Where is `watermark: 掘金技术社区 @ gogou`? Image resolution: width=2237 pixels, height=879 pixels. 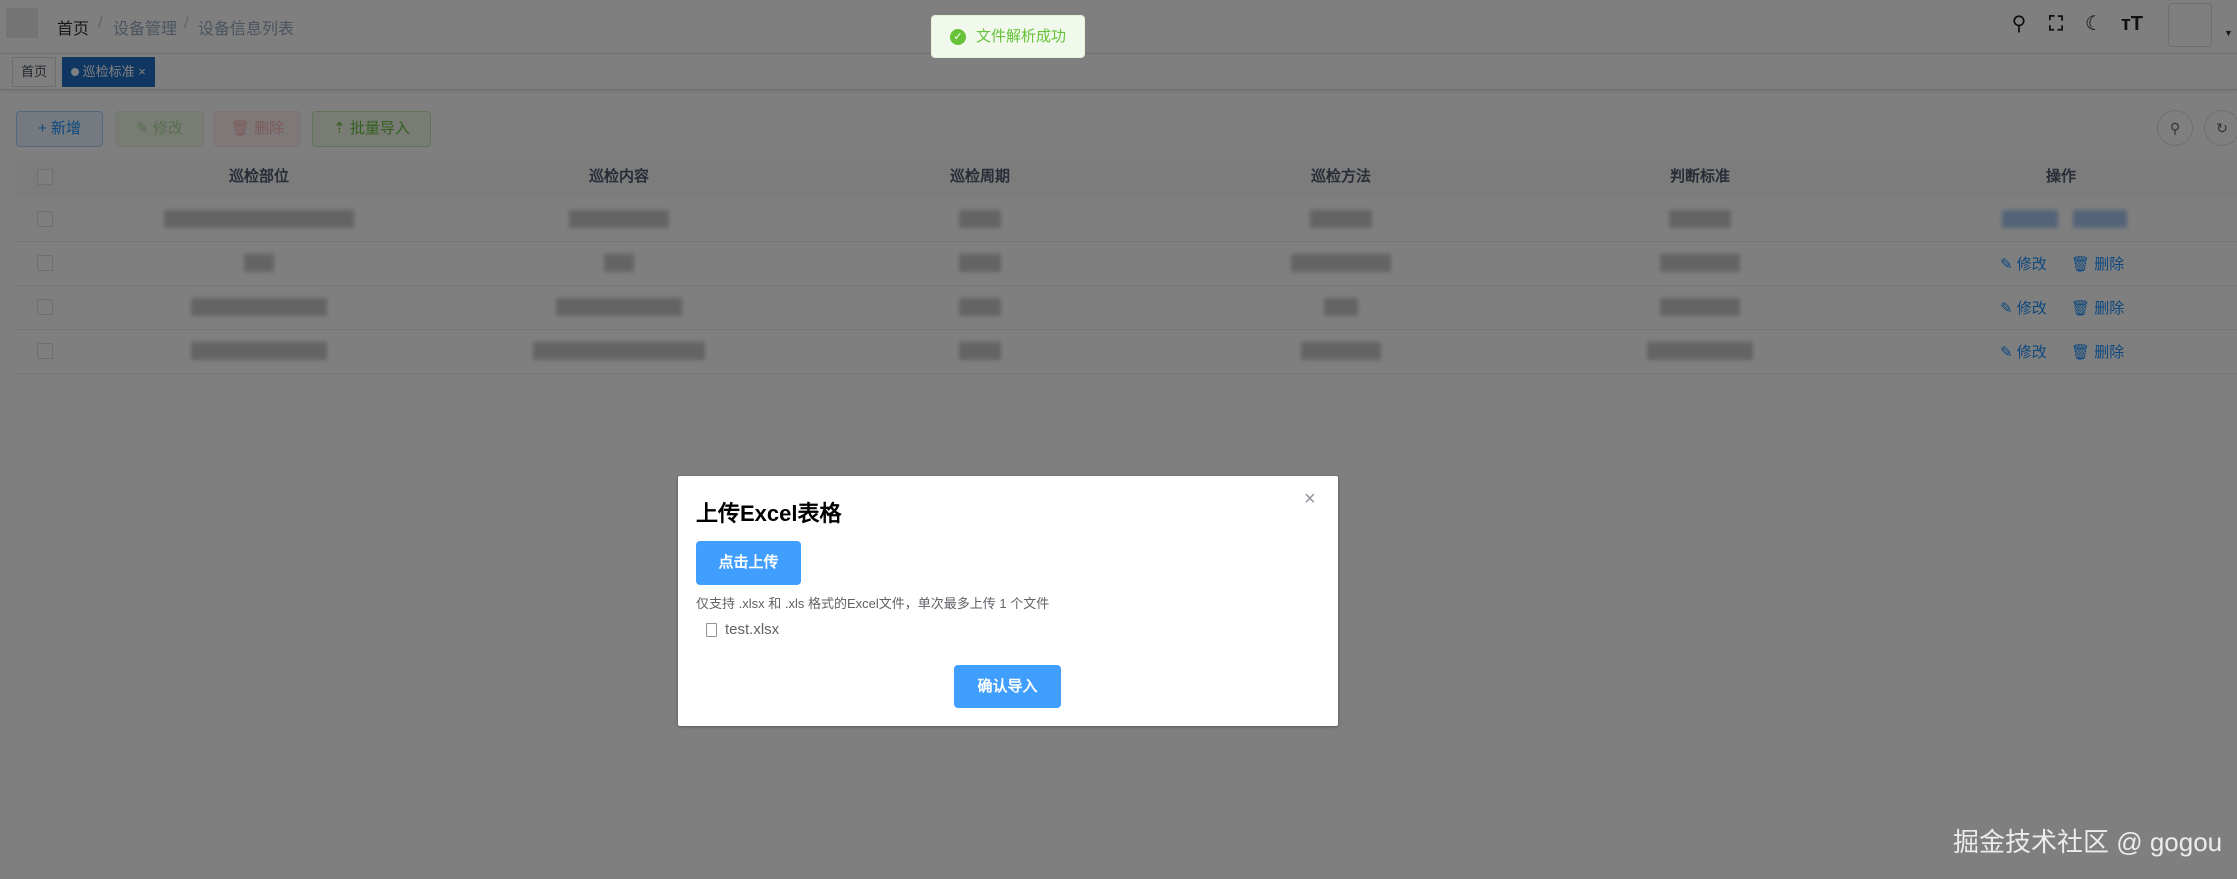 watermark: 掘金技术社区 @ gogou is located at coordinates (2088, 842).